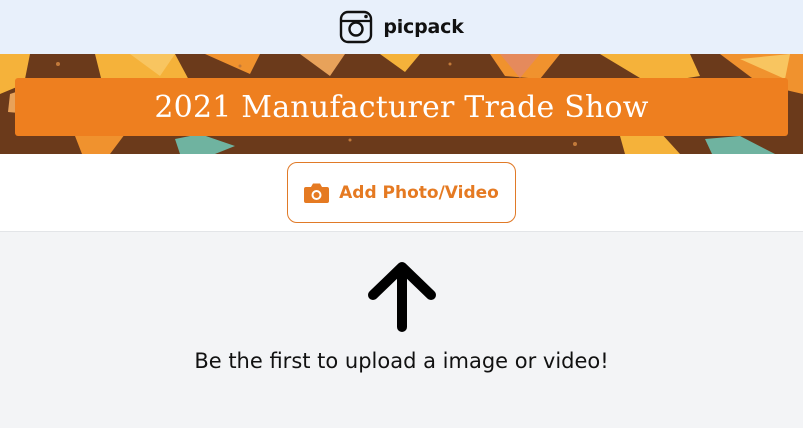 This screenshot has height=428, width=803. I want to click on camera-logo-icon, so click(356, 27).